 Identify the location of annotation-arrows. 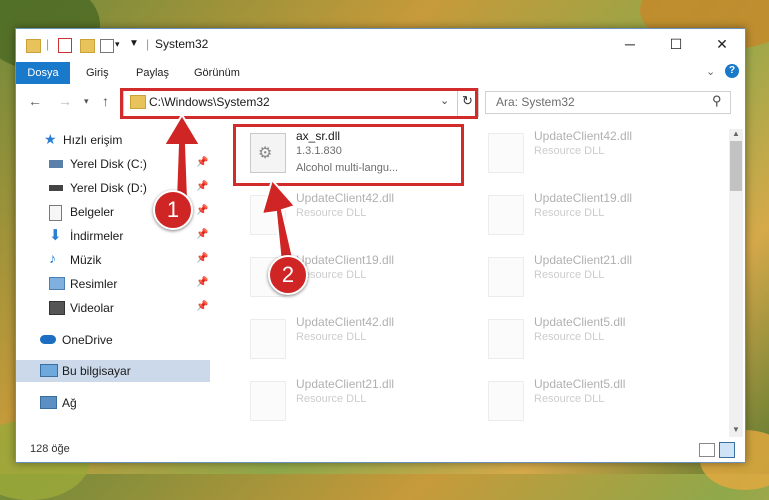
(229, 188).